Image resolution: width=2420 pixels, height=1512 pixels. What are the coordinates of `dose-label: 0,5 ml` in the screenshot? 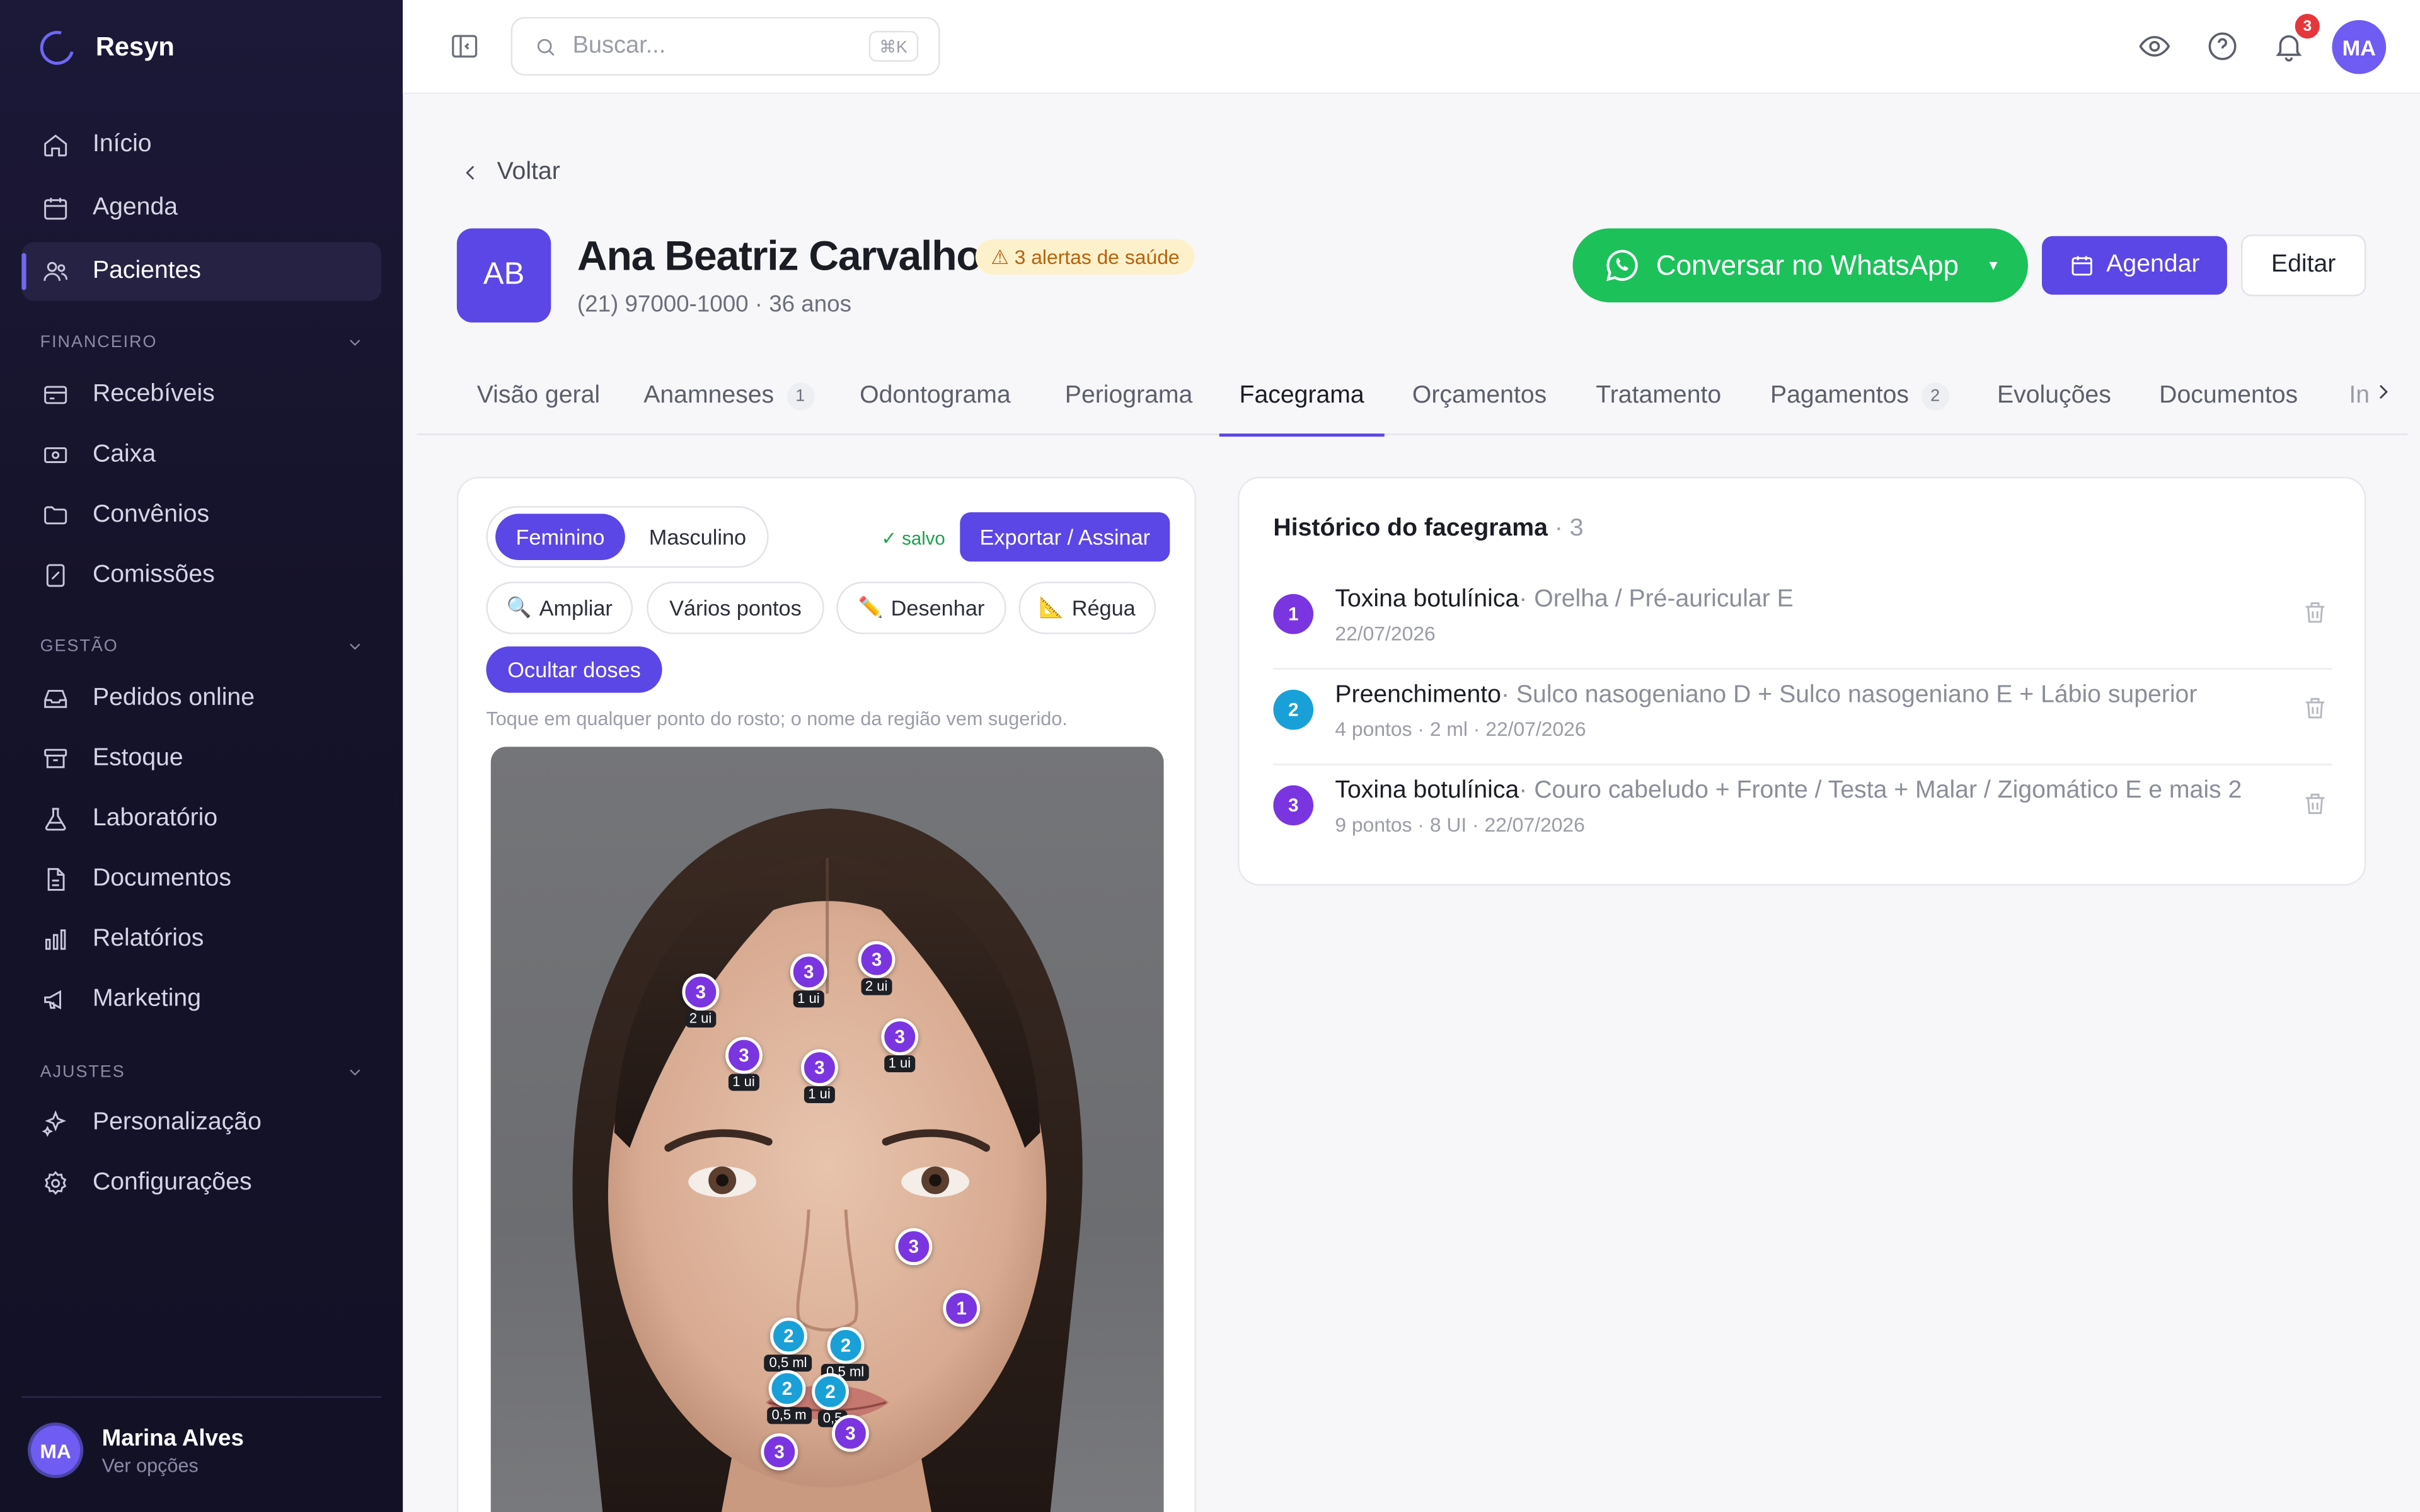 It's located at (788, 1363).